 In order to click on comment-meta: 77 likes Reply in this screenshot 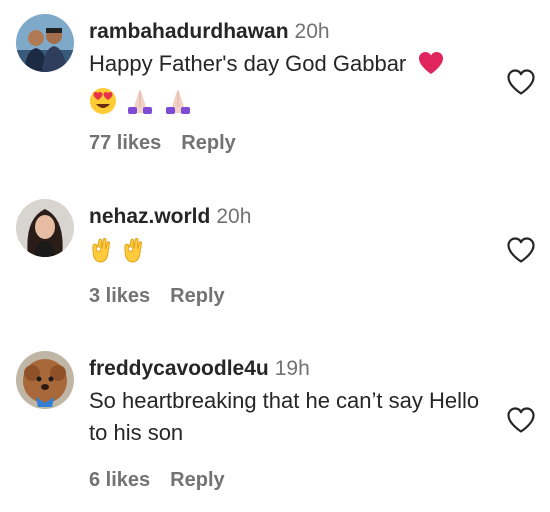, I will do `click(162, 143)`.